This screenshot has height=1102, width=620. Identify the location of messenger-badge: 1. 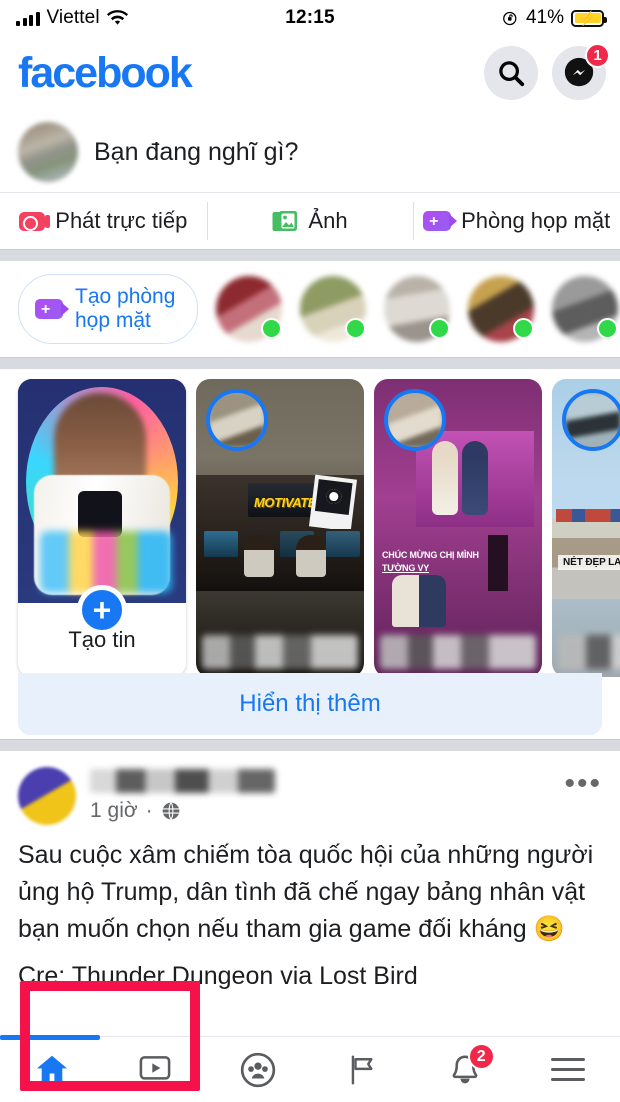
(597, 55).